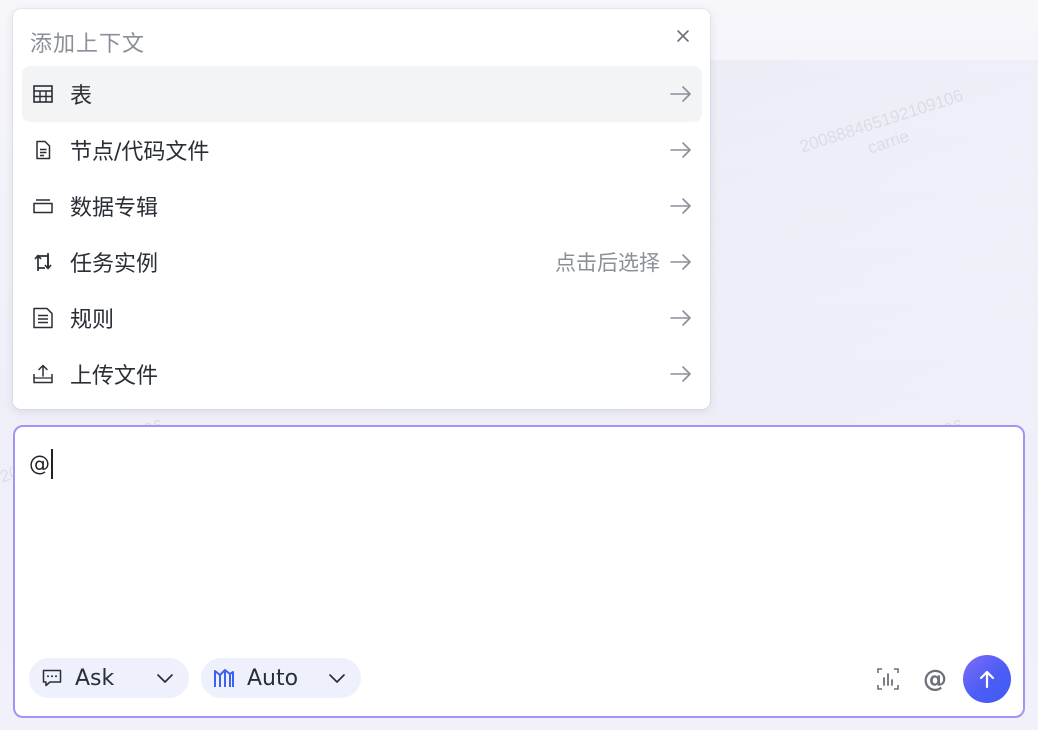 The height and width of the screenshot is (730, 1038). I want to click on close-icon, so click(683, 36).